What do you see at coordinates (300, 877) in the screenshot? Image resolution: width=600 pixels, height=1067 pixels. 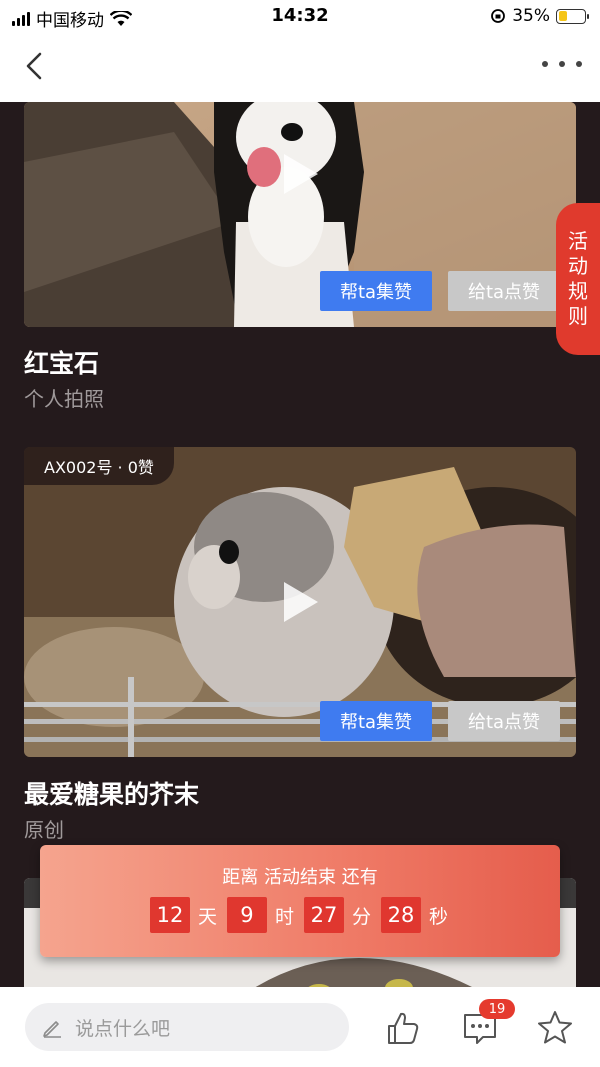 I see `countdown-title: 距离 活动结束 还有` at bounding box center [300, 877].